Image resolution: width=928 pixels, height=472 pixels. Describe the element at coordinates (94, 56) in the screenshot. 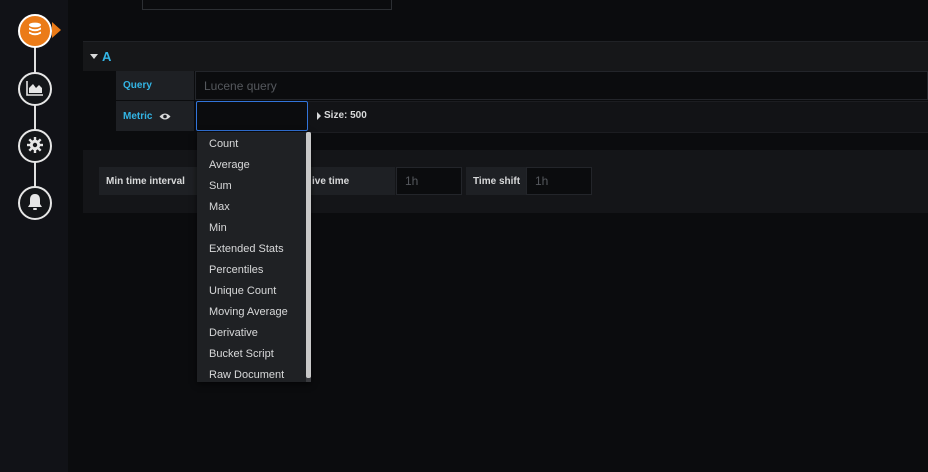

I see `collapse-caret-icon` at that location.